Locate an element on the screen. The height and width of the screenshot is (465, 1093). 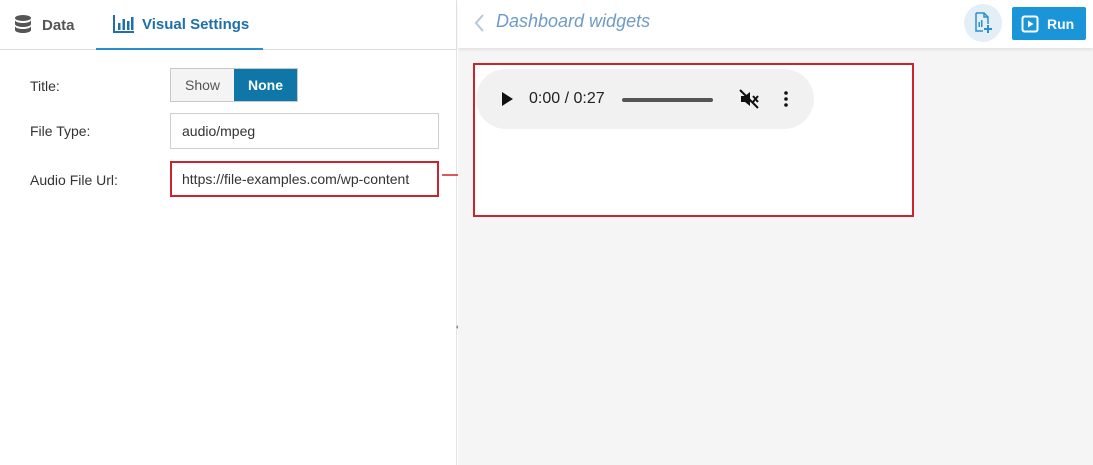
run-button: Run is located at coordinates (1049, 23).